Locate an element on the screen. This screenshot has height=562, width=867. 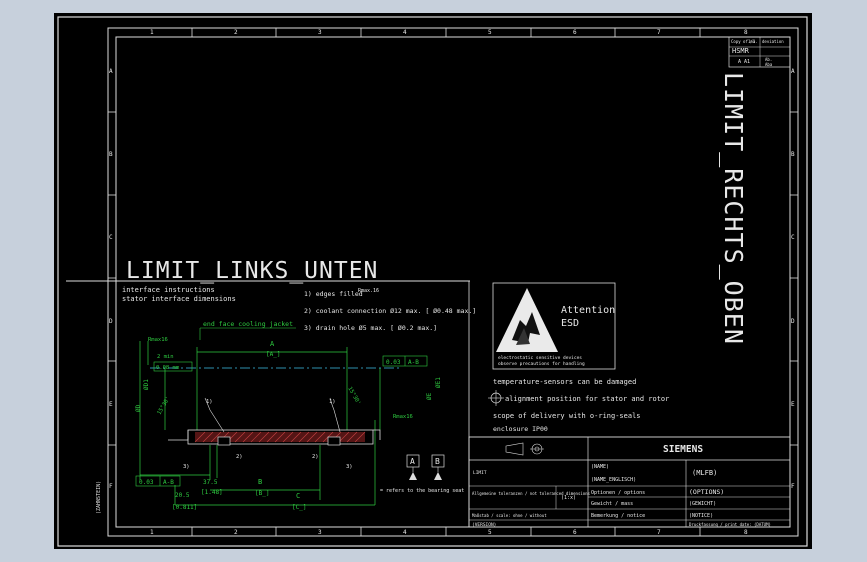
alignment-note: alignment position for stator and rotor is located at coordinates (587, 399).